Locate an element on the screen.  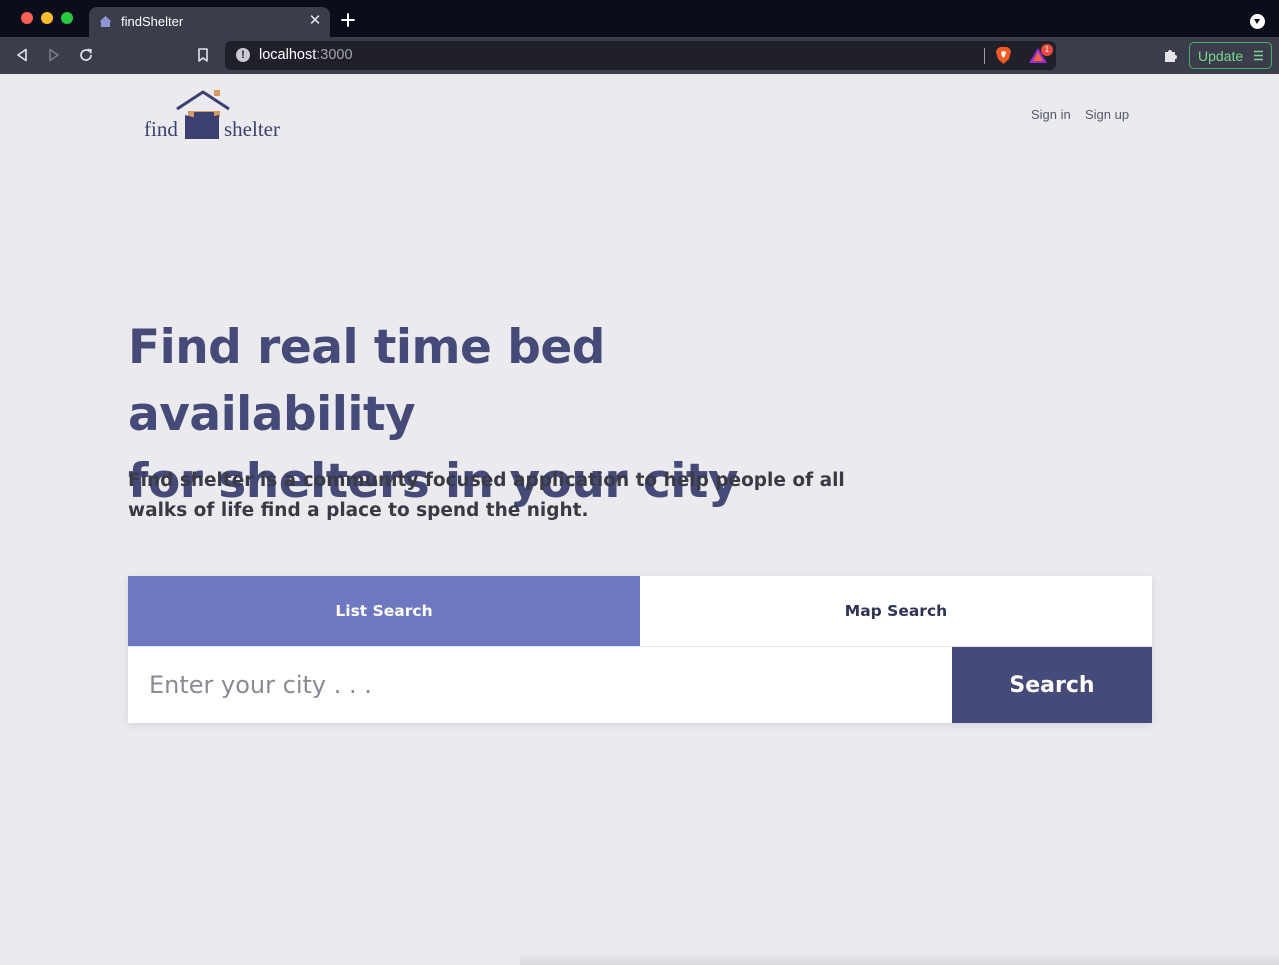
update-label: Update is located at coordinates (1221, 56).